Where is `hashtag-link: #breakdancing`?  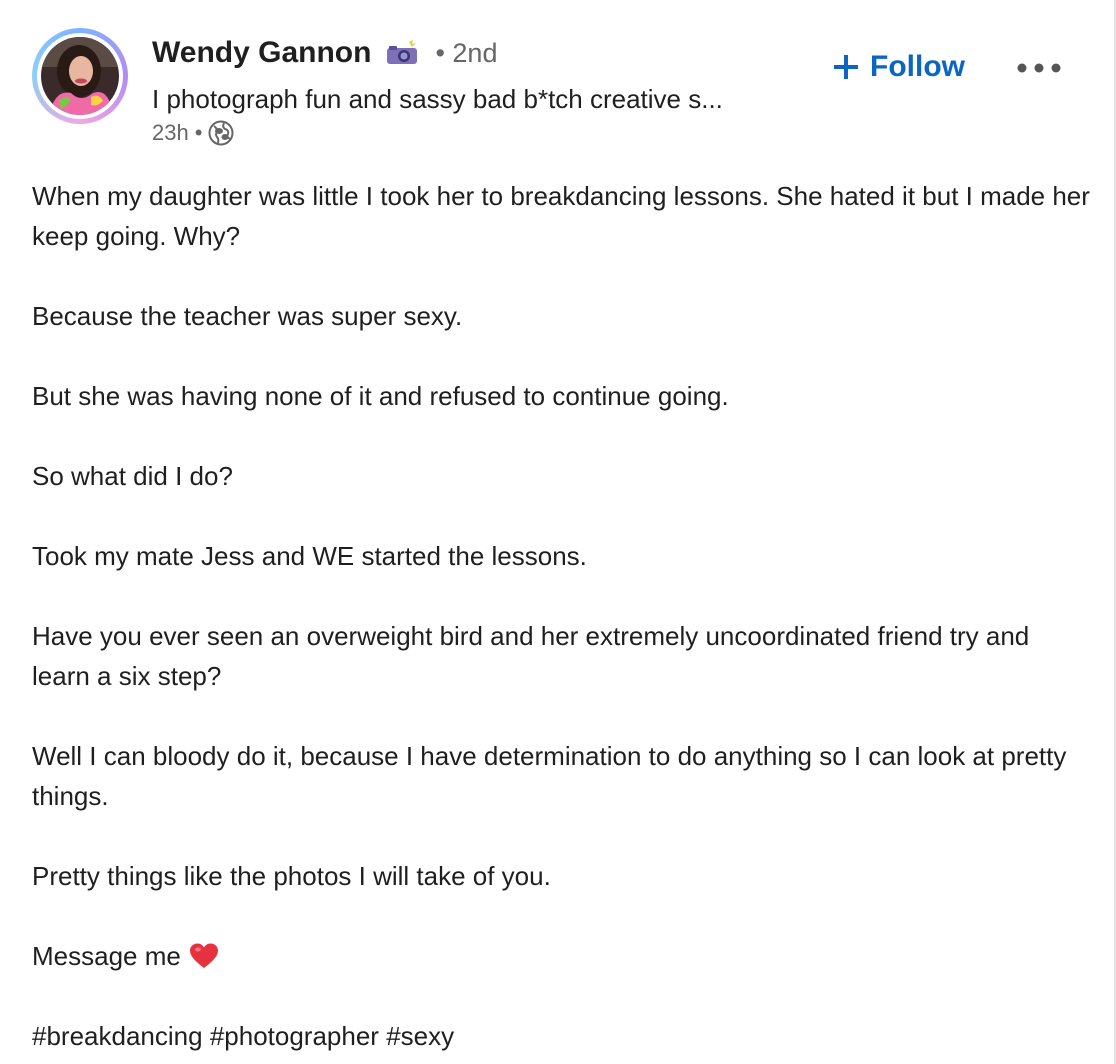 hashtag-link: #breakdancing is located at coordinates (117, 1036).